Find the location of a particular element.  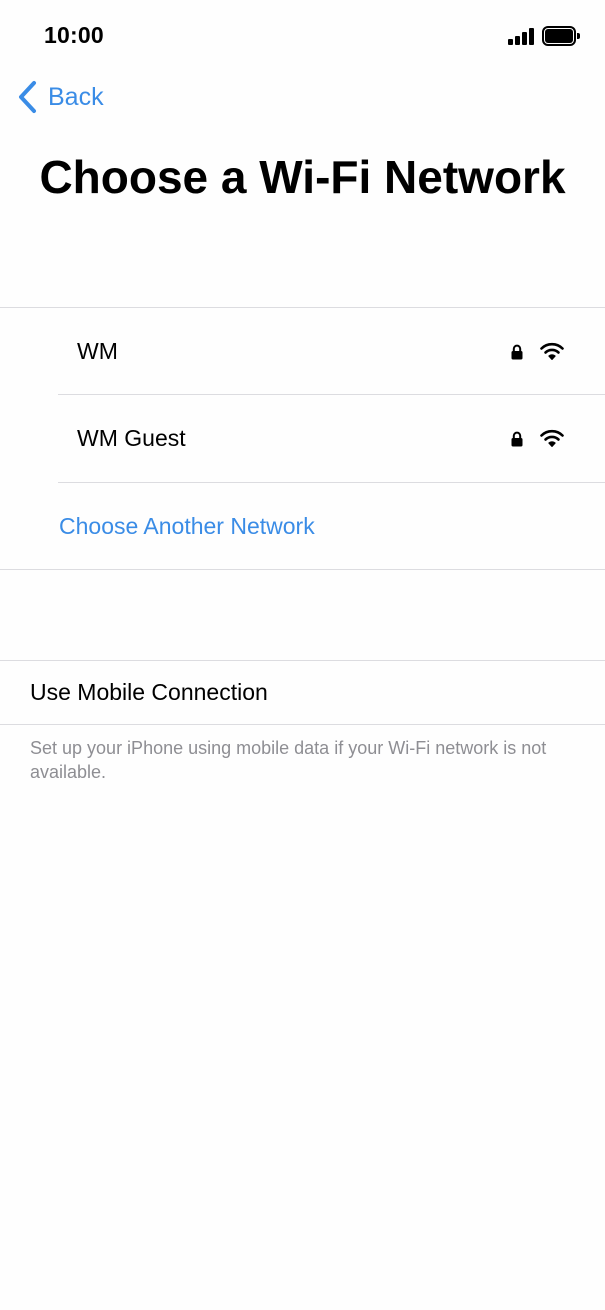

network-name: WM is located at coordinates (97, 351).